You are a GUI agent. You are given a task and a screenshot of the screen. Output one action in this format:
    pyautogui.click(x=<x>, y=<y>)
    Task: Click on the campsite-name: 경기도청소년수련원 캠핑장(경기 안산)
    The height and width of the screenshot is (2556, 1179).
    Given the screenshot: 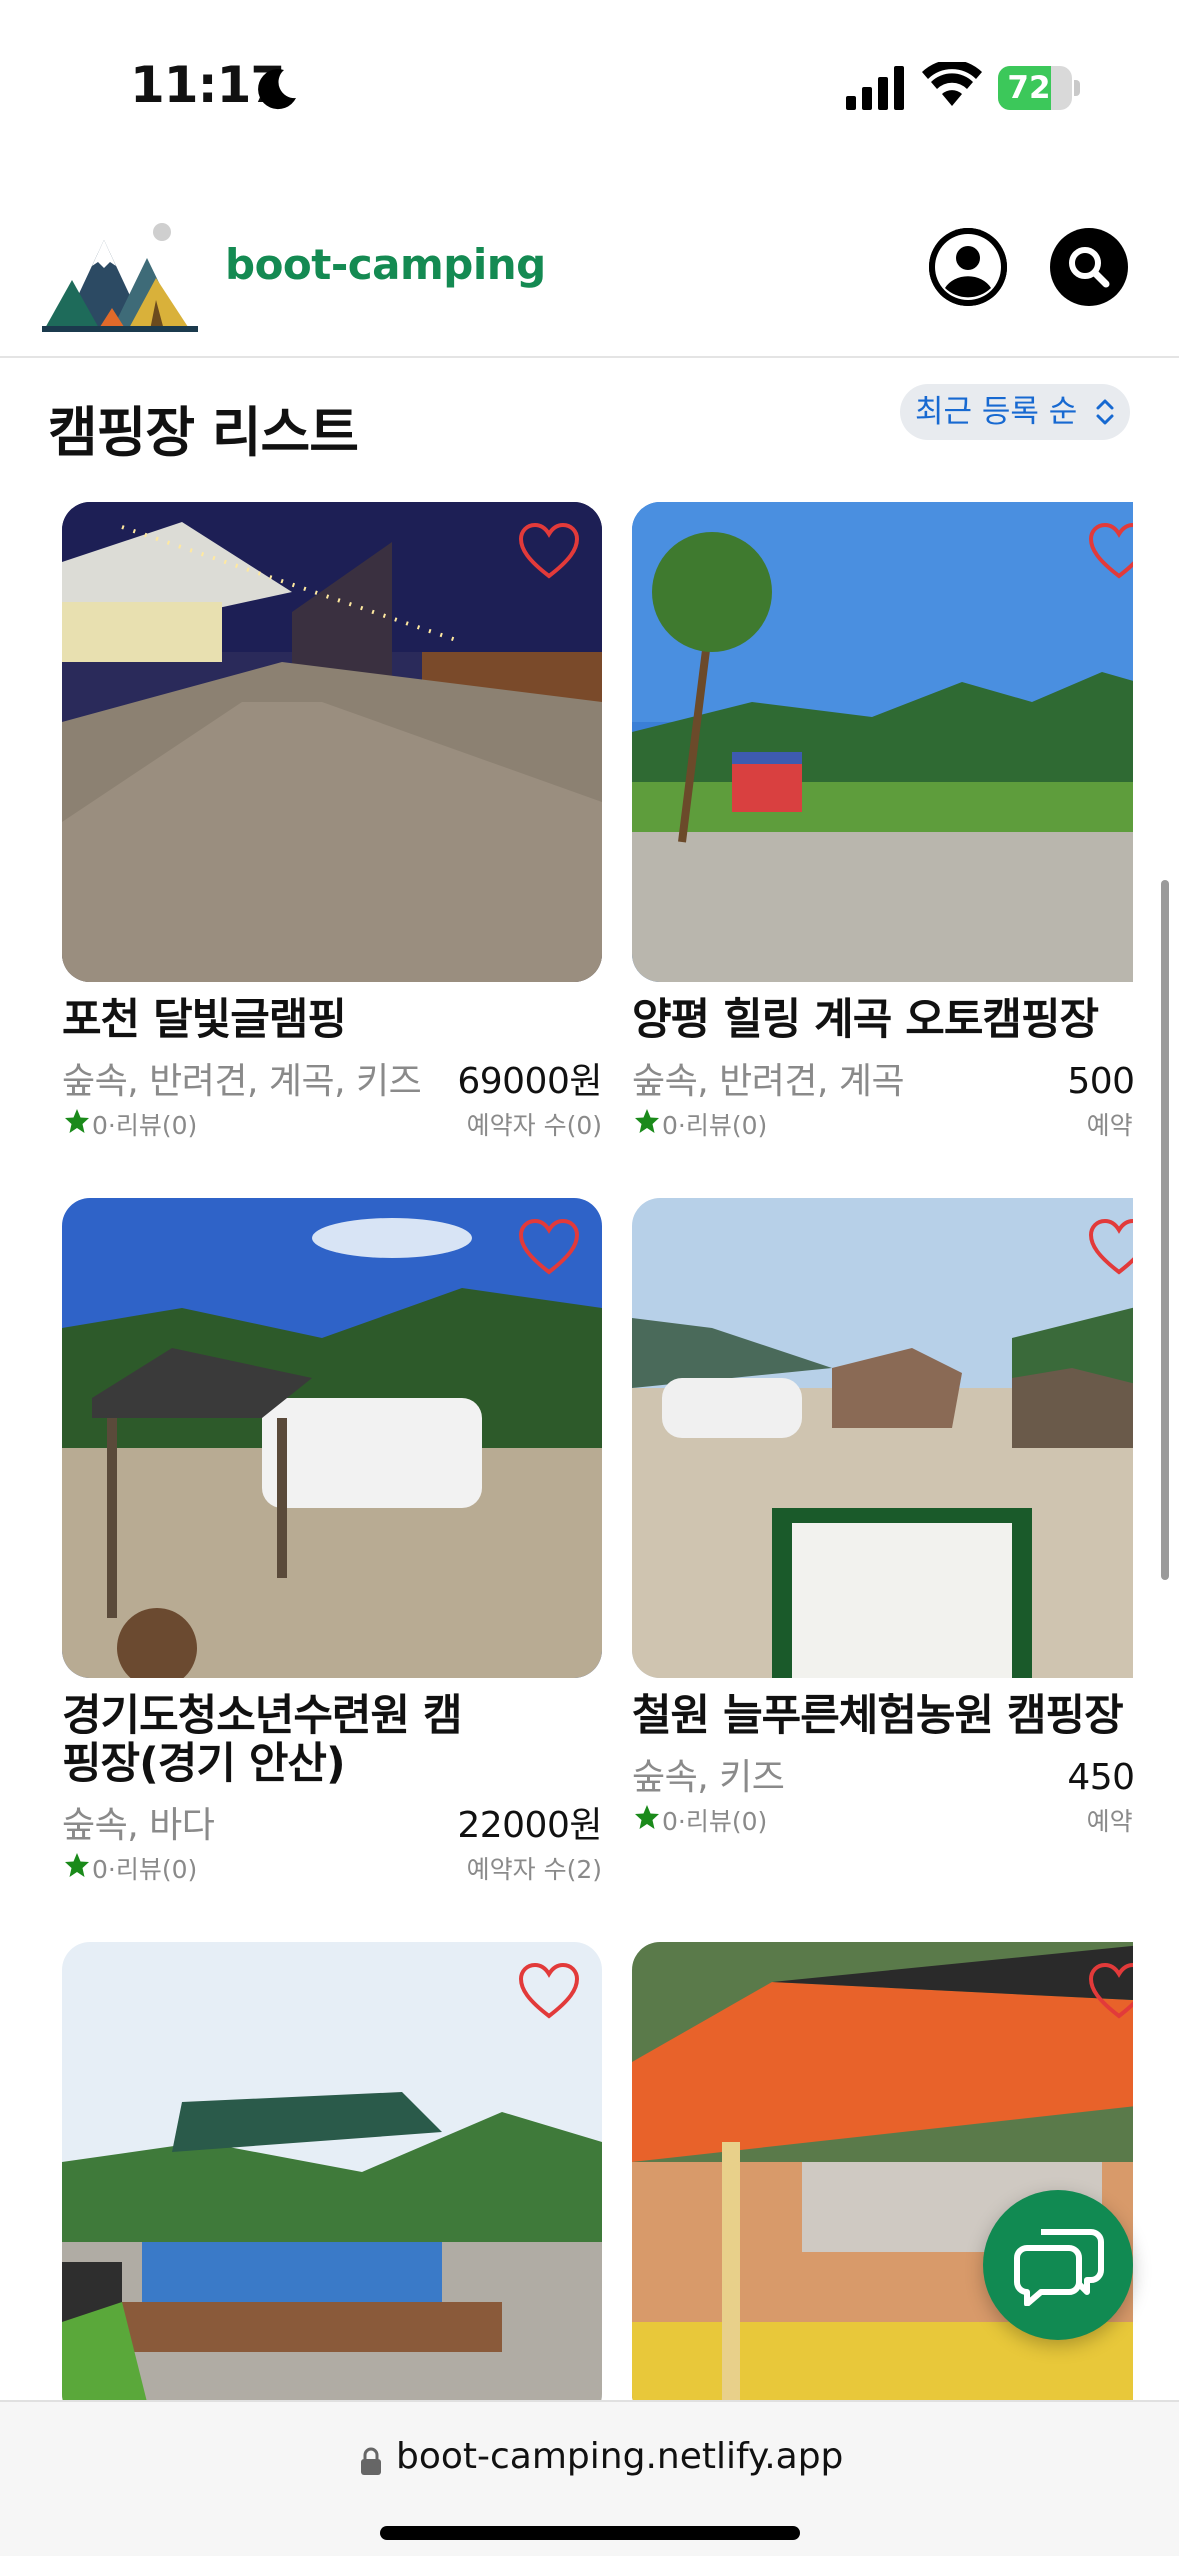 What is the action you would take?
    pyautogui.click(x=272, y=1740)
    